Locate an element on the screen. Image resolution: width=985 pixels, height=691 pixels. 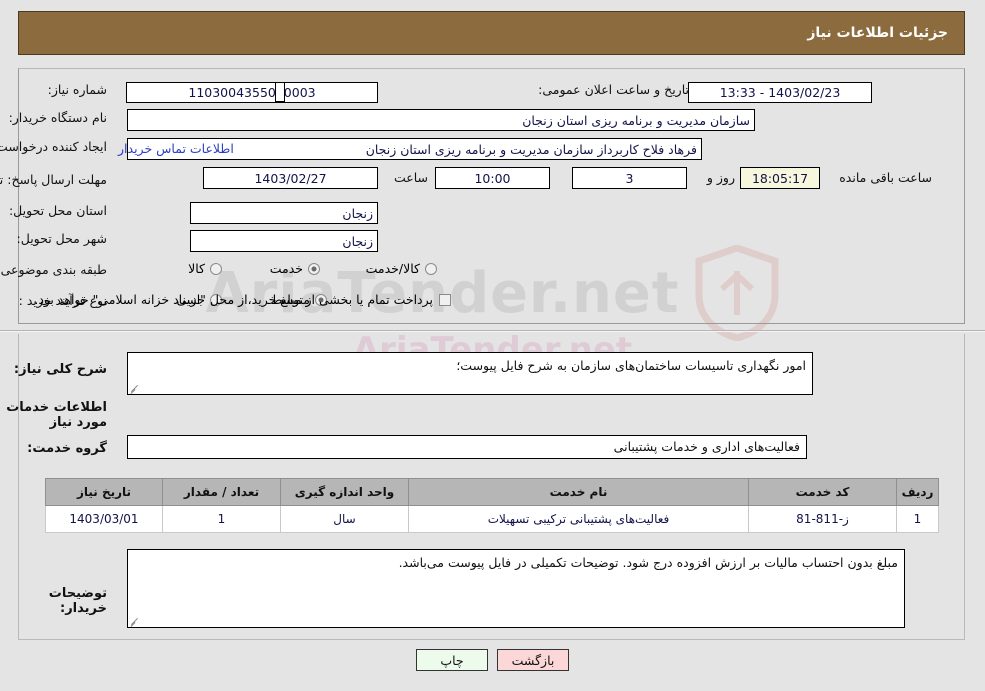
deadline-date-value: 1403/02/27 is located at coordinates (290, 178).